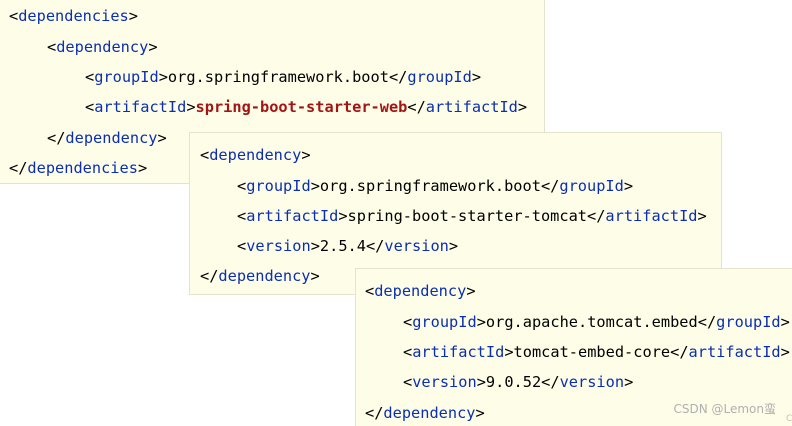 The width and height of the screenshot is (792, 426). I want to click on dependencies-close-line: </dependencies>, so click(78, 168).